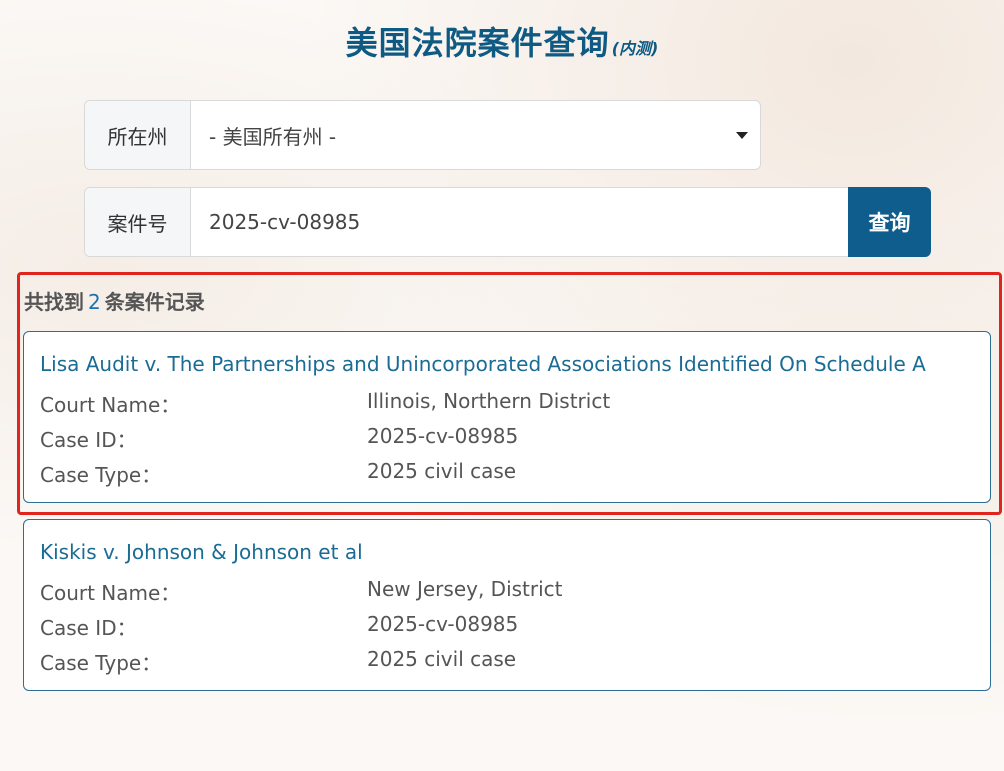 This screenshot has height=771, width=1004. I want to click on result-count: 共找到 2 条案件记录, so click(114, 300).